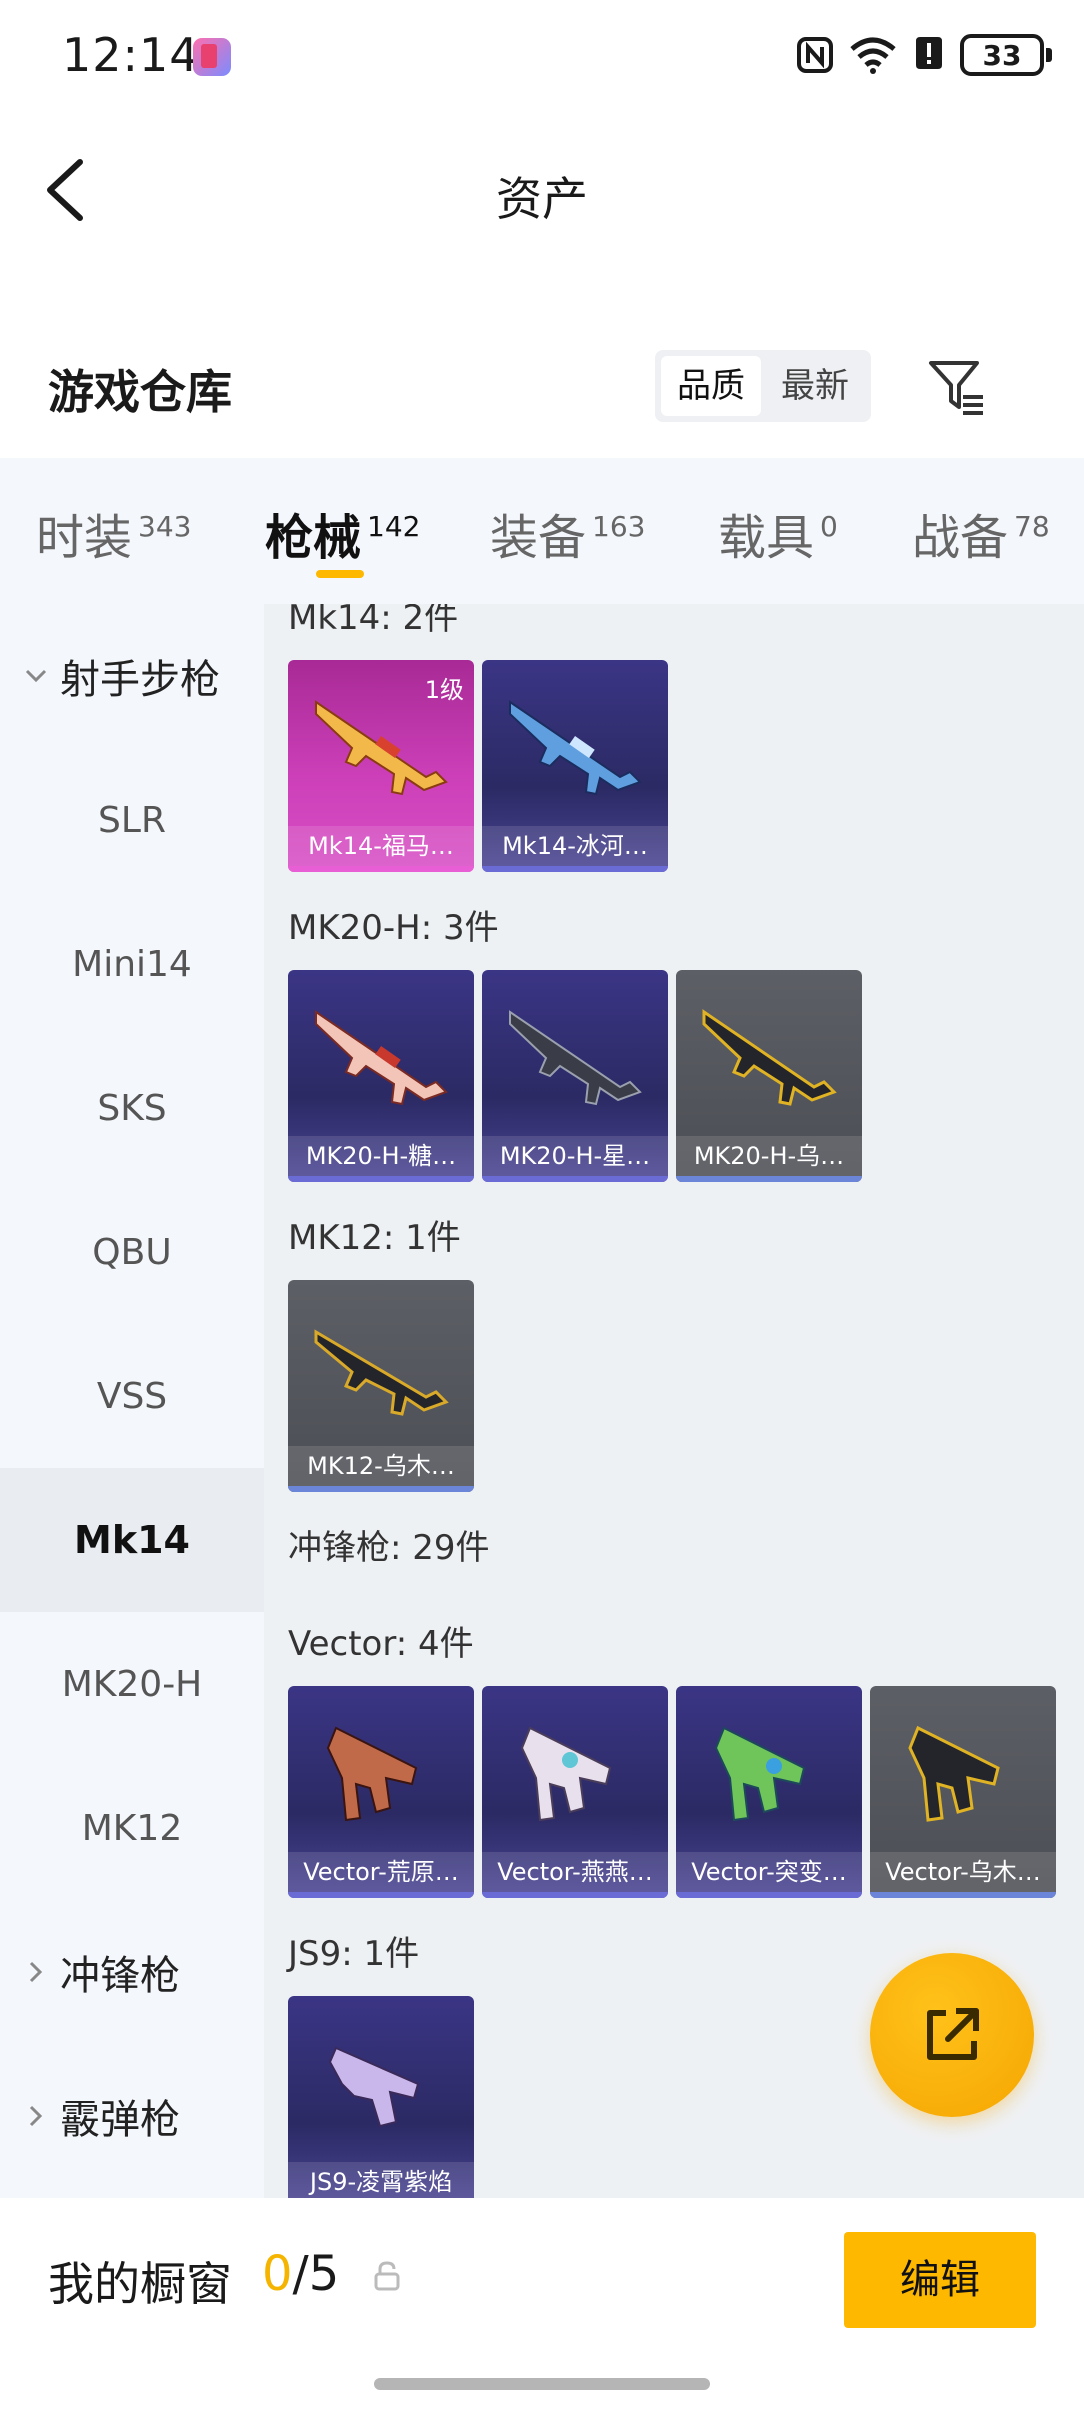  What do you see at coordinates (132, 1252) in the screenshot?
I see `sidebar-item-qbu: QBU` at bounding box center [132, 1252].